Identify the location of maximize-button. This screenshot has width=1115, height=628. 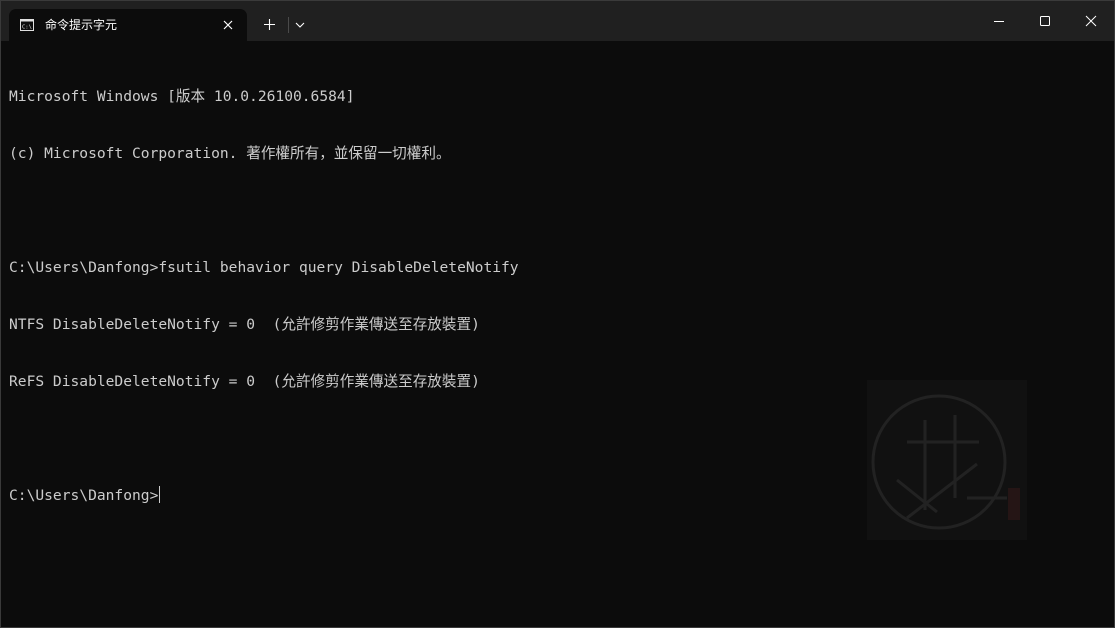
(1045, 21).